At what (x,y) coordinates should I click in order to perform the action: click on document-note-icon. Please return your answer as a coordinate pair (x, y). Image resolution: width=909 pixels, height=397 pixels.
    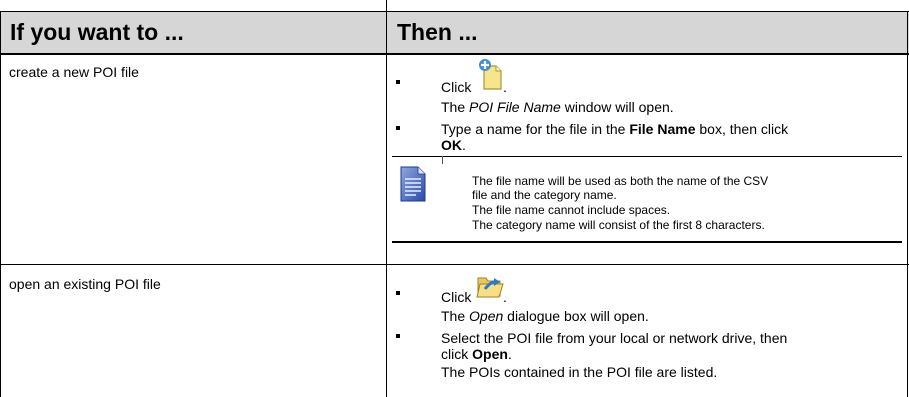
    Looking at the image, I should click on (413, 184).